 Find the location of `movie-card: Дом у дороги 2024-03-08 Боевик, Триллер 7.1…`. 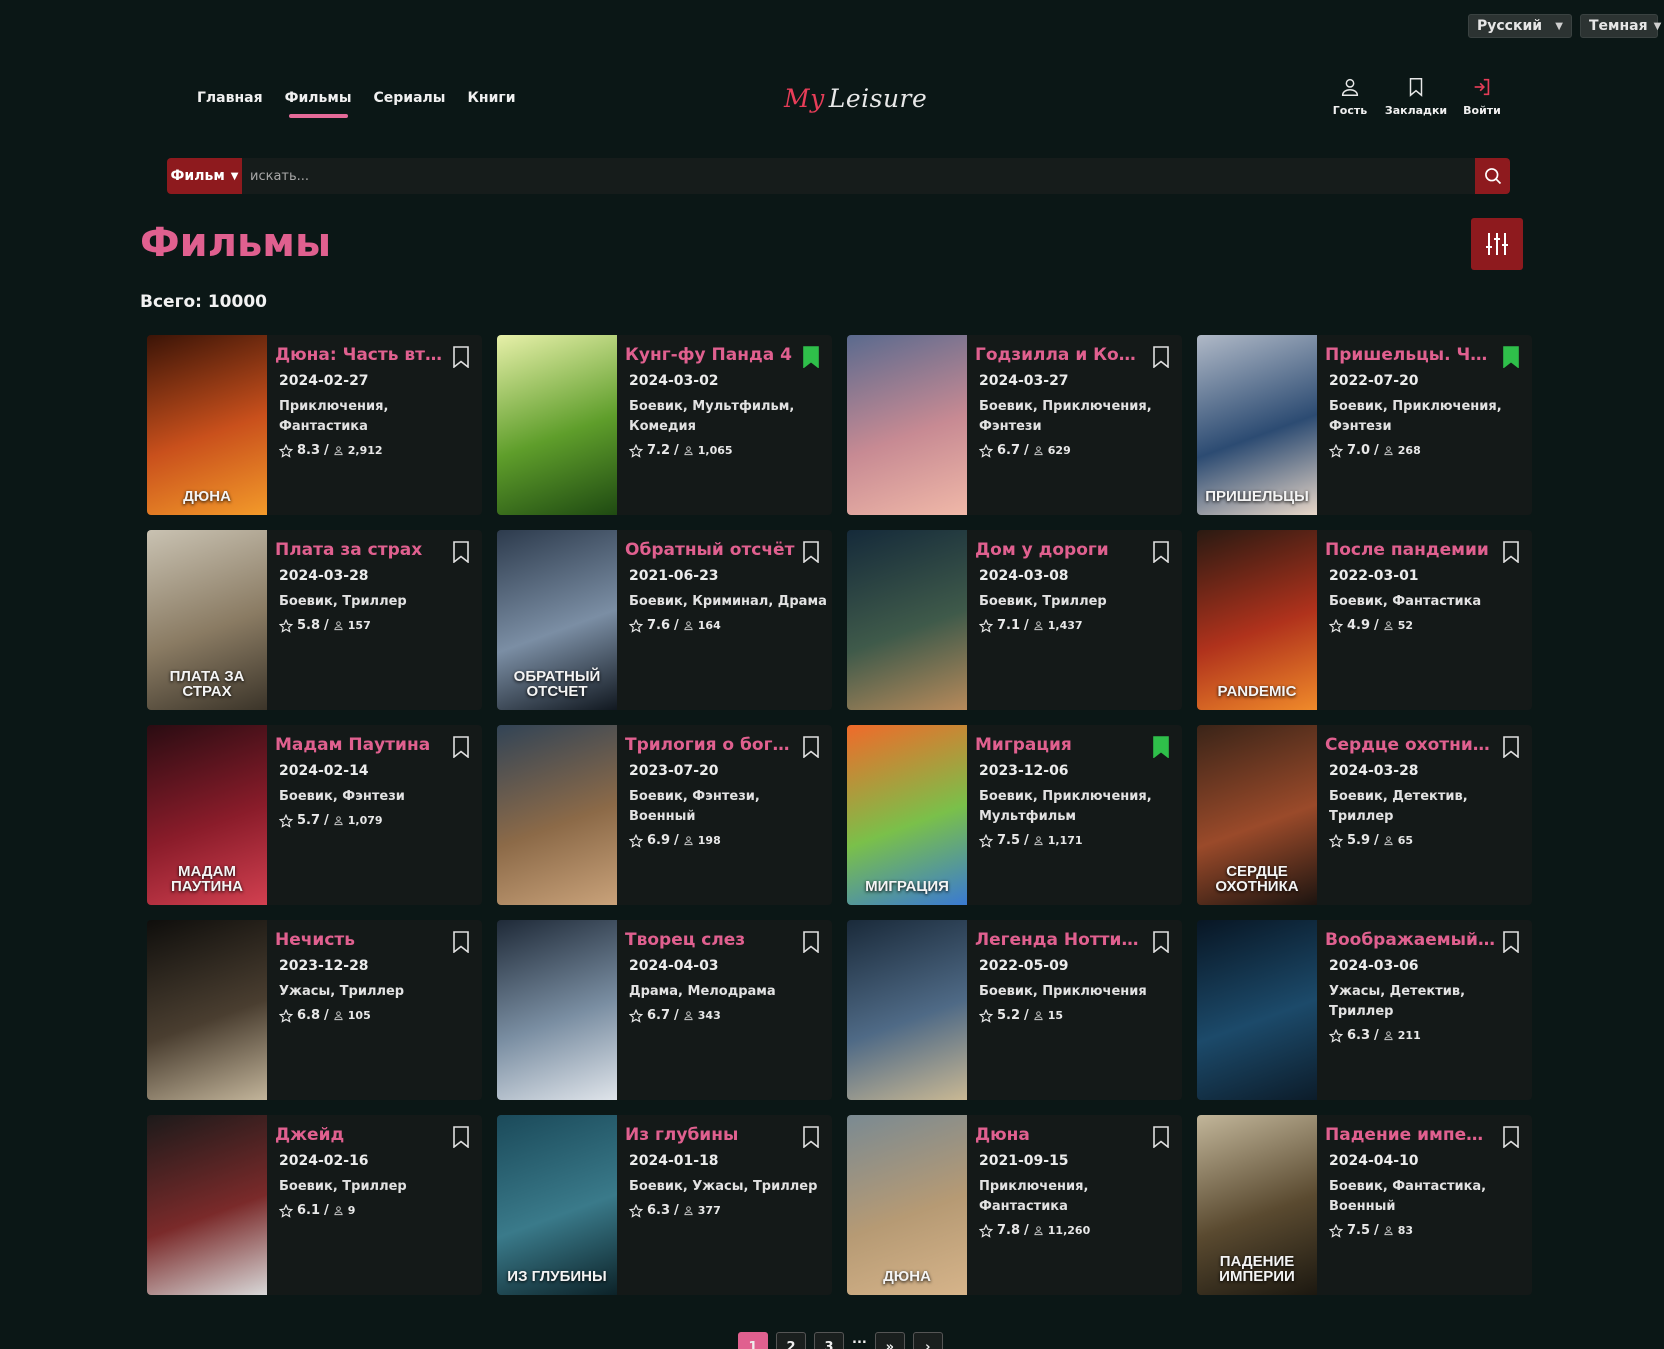

movie-card: Дом у дороги 2024-03-08 Боевик, Триллер 7.1… is located at coordinates (1014, 620).